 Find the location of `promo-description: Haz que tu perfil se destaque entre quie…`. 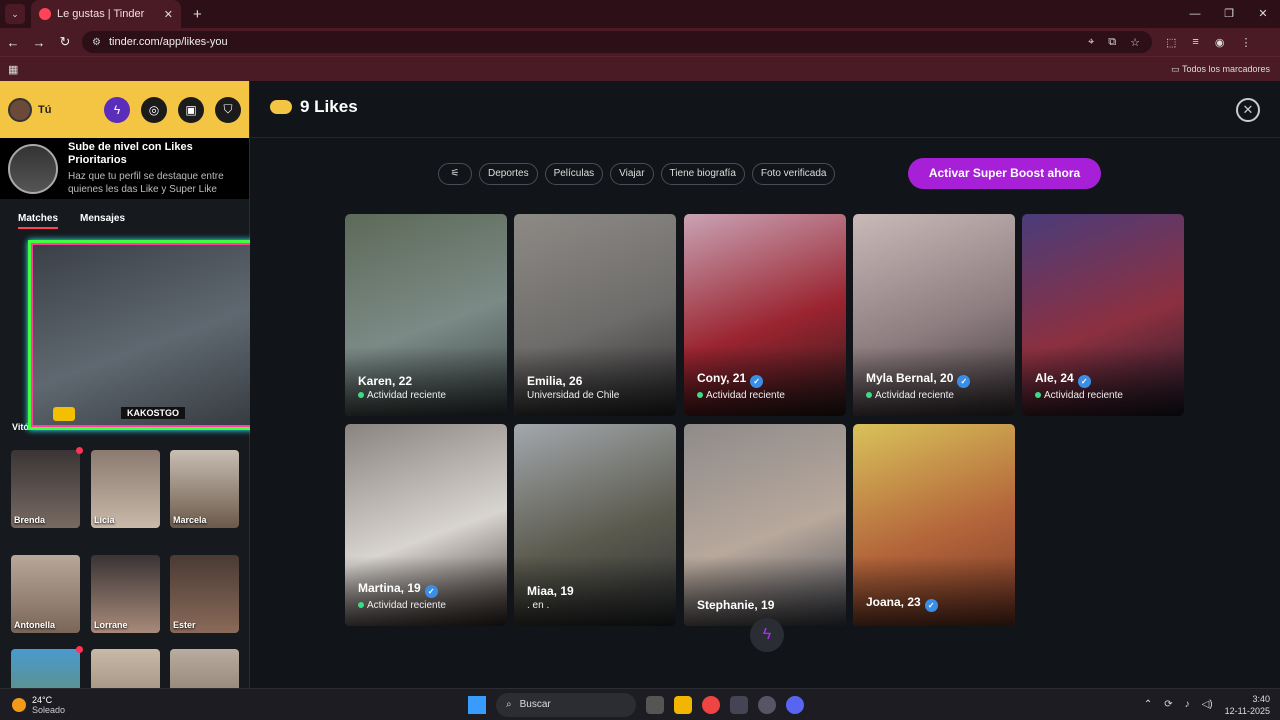

promo-description: Haz que tu perfil se destaque entre quie… is located at coordinates (146, 183).